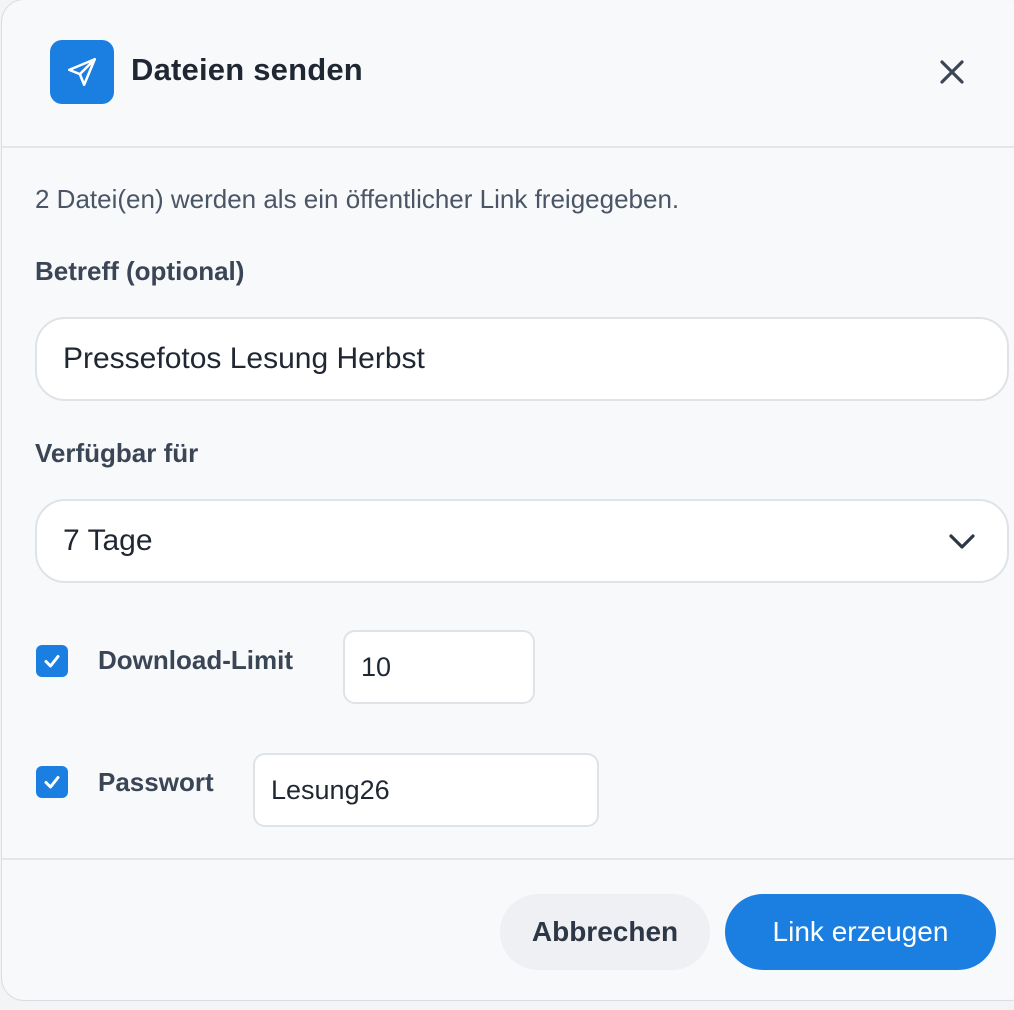 The image size is (1014, 1010). What do you see at coordinates (439, 667) in the screenshot?
I see `download-limit-input: 10` at bounding box center [439, 667].